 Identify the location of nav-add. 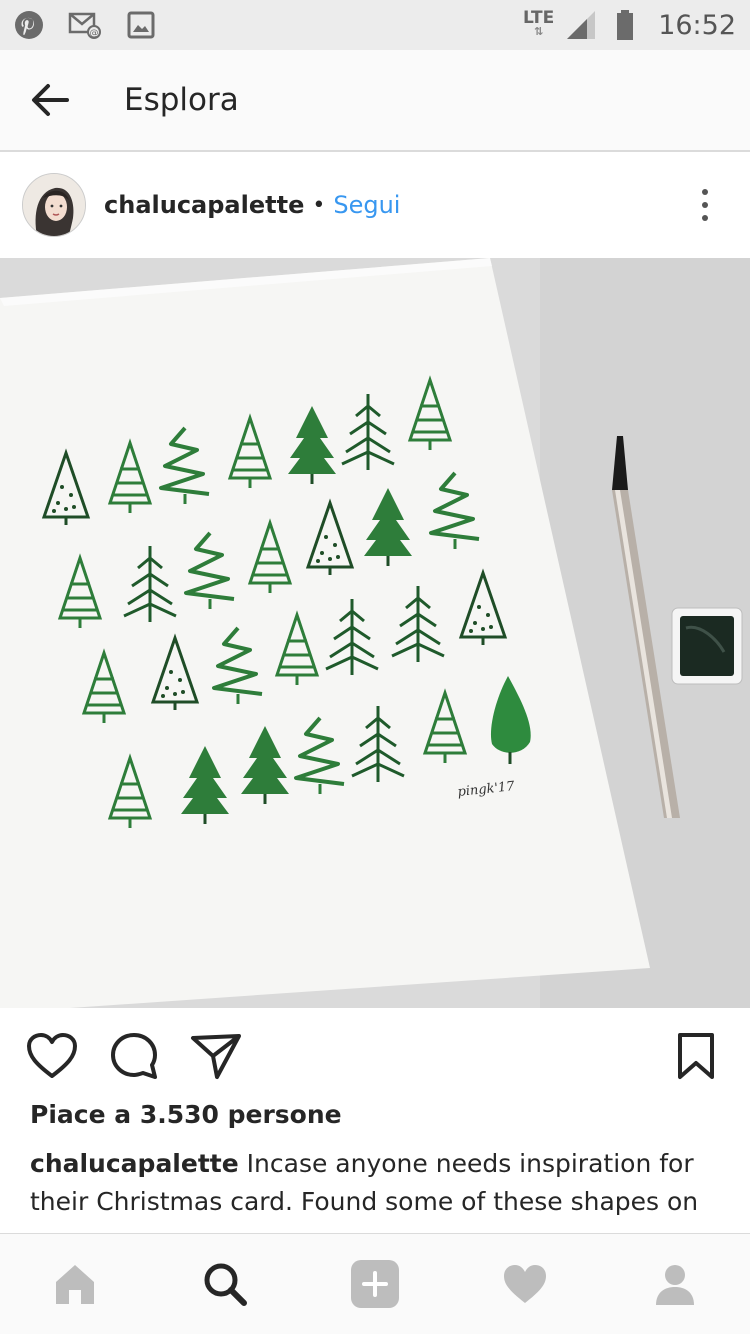
(375, 1284).